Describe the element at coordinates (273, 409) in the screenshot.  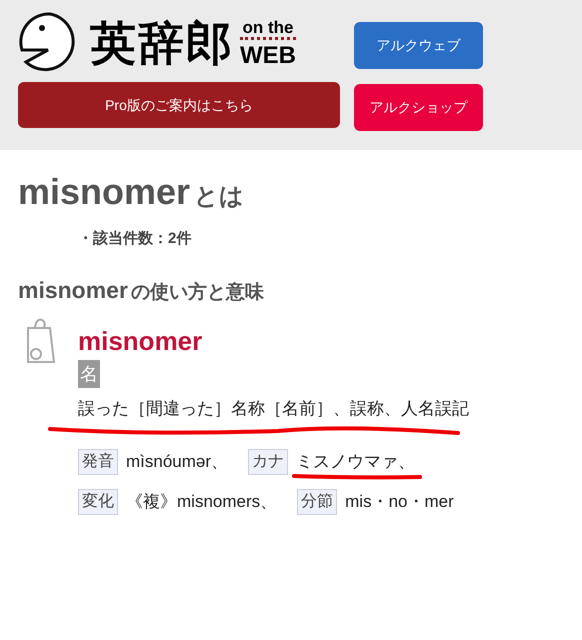
I see `definition-text: 誤った［間違った］名称［名前］、誤称、人名誤記` at that location.